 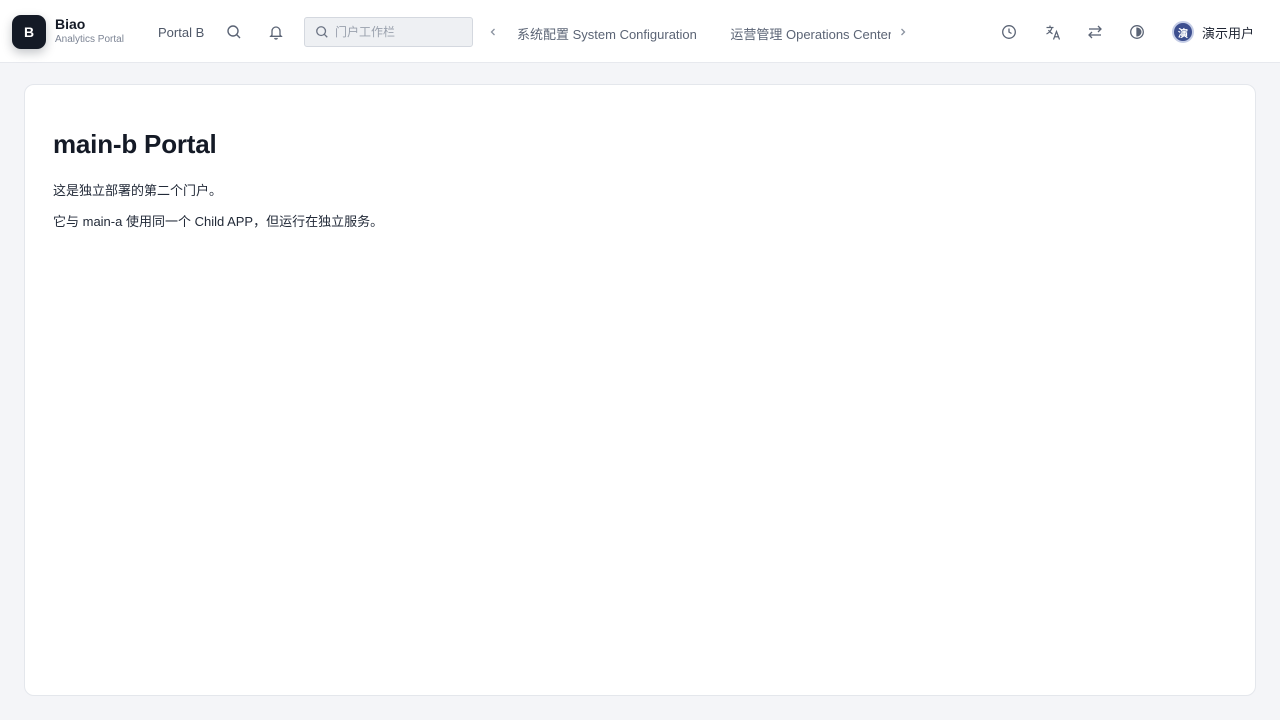 What do you see at coordinates (1009, 32) in the screenshot?
I see `clock-icon` at bounding box center [1009, 32].